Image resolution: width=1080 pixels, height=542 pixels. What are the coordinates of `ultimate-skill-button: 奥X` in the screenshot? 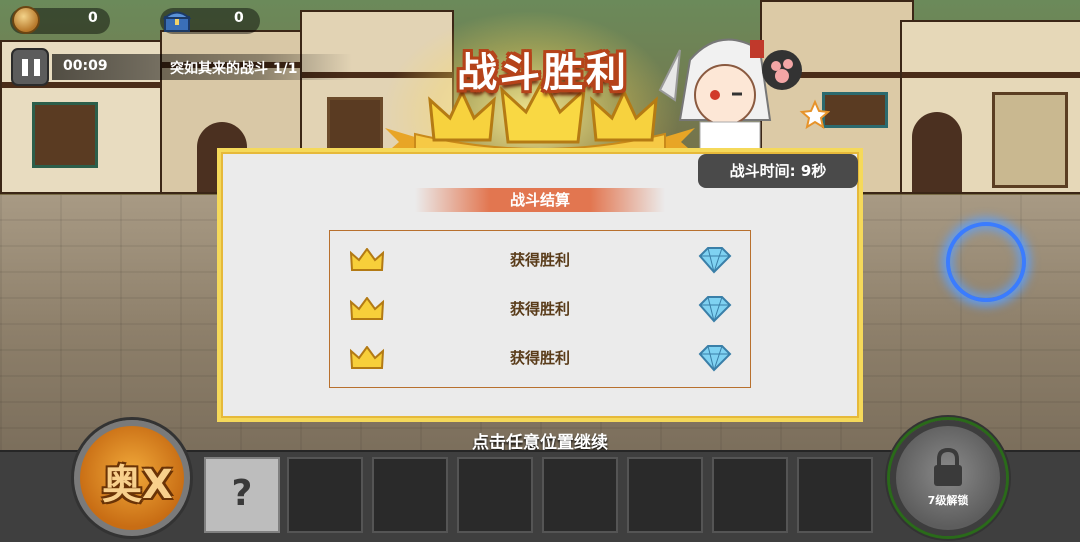 It's located at (132, 478).